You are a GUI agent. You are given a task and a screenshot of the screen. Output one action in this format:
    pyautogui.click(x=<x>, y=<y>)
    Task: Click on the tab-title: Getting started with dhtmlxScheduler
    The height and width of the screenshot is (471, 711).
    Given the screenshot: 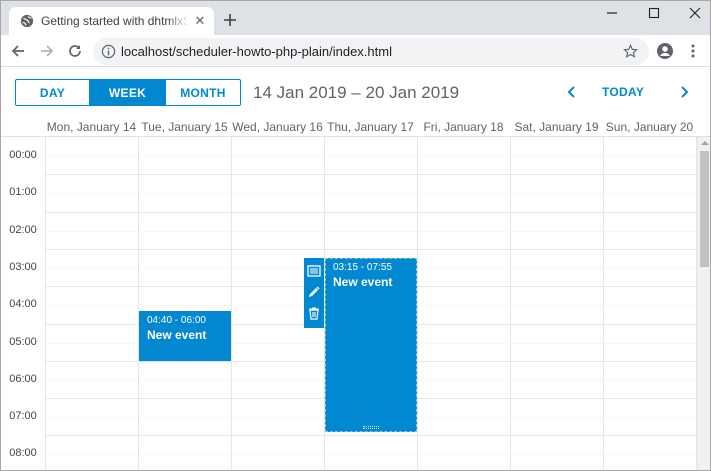 What is the action you would take?
    pyautogui.click(x=115, y=21)
    